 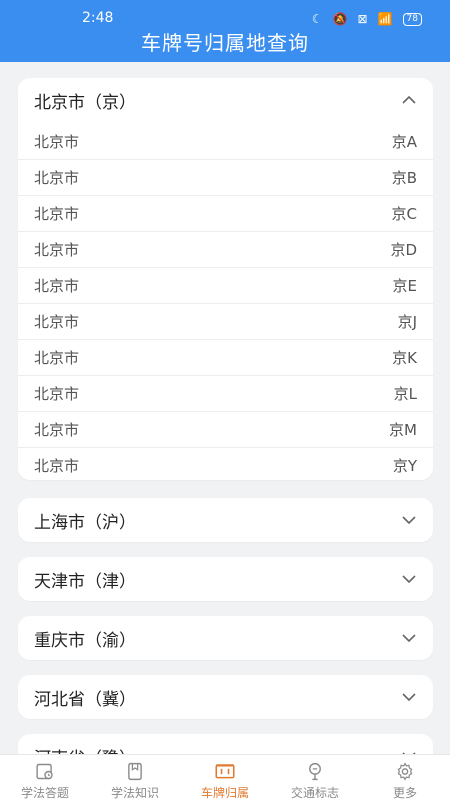 What do you see at coordinates (317, 19) in the screenshot?
I see `moon-icon: ☾` at bounding box center [317, 19].